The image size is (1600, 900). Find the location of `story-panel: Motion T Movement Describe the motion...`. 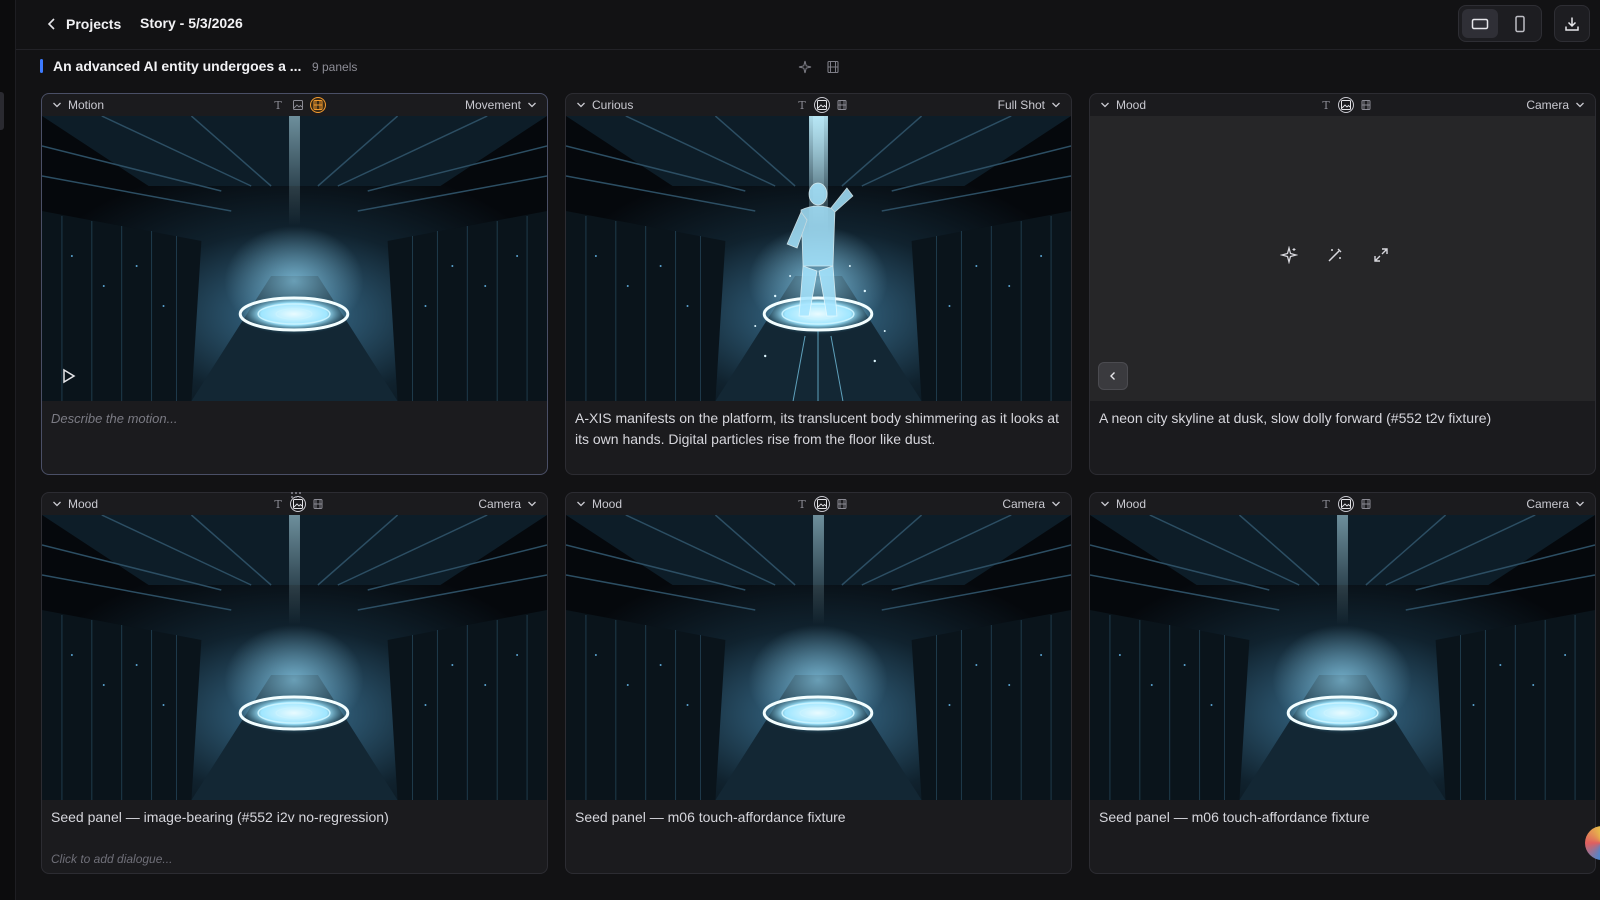

story-panel: Motion T Movement Describe the motion... is located at coordinates (294, 284).